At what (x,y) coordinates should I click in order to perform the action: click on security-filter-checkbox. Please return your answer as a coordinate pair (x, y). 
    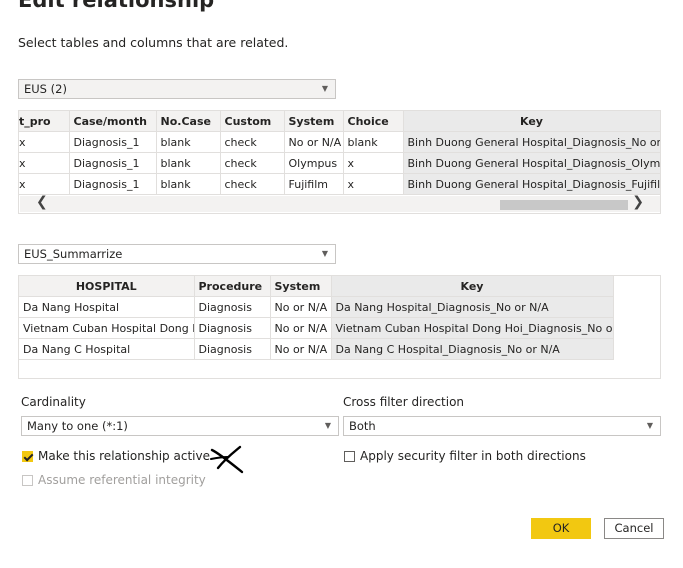
    Looking at the image, I should click on (349, 456).